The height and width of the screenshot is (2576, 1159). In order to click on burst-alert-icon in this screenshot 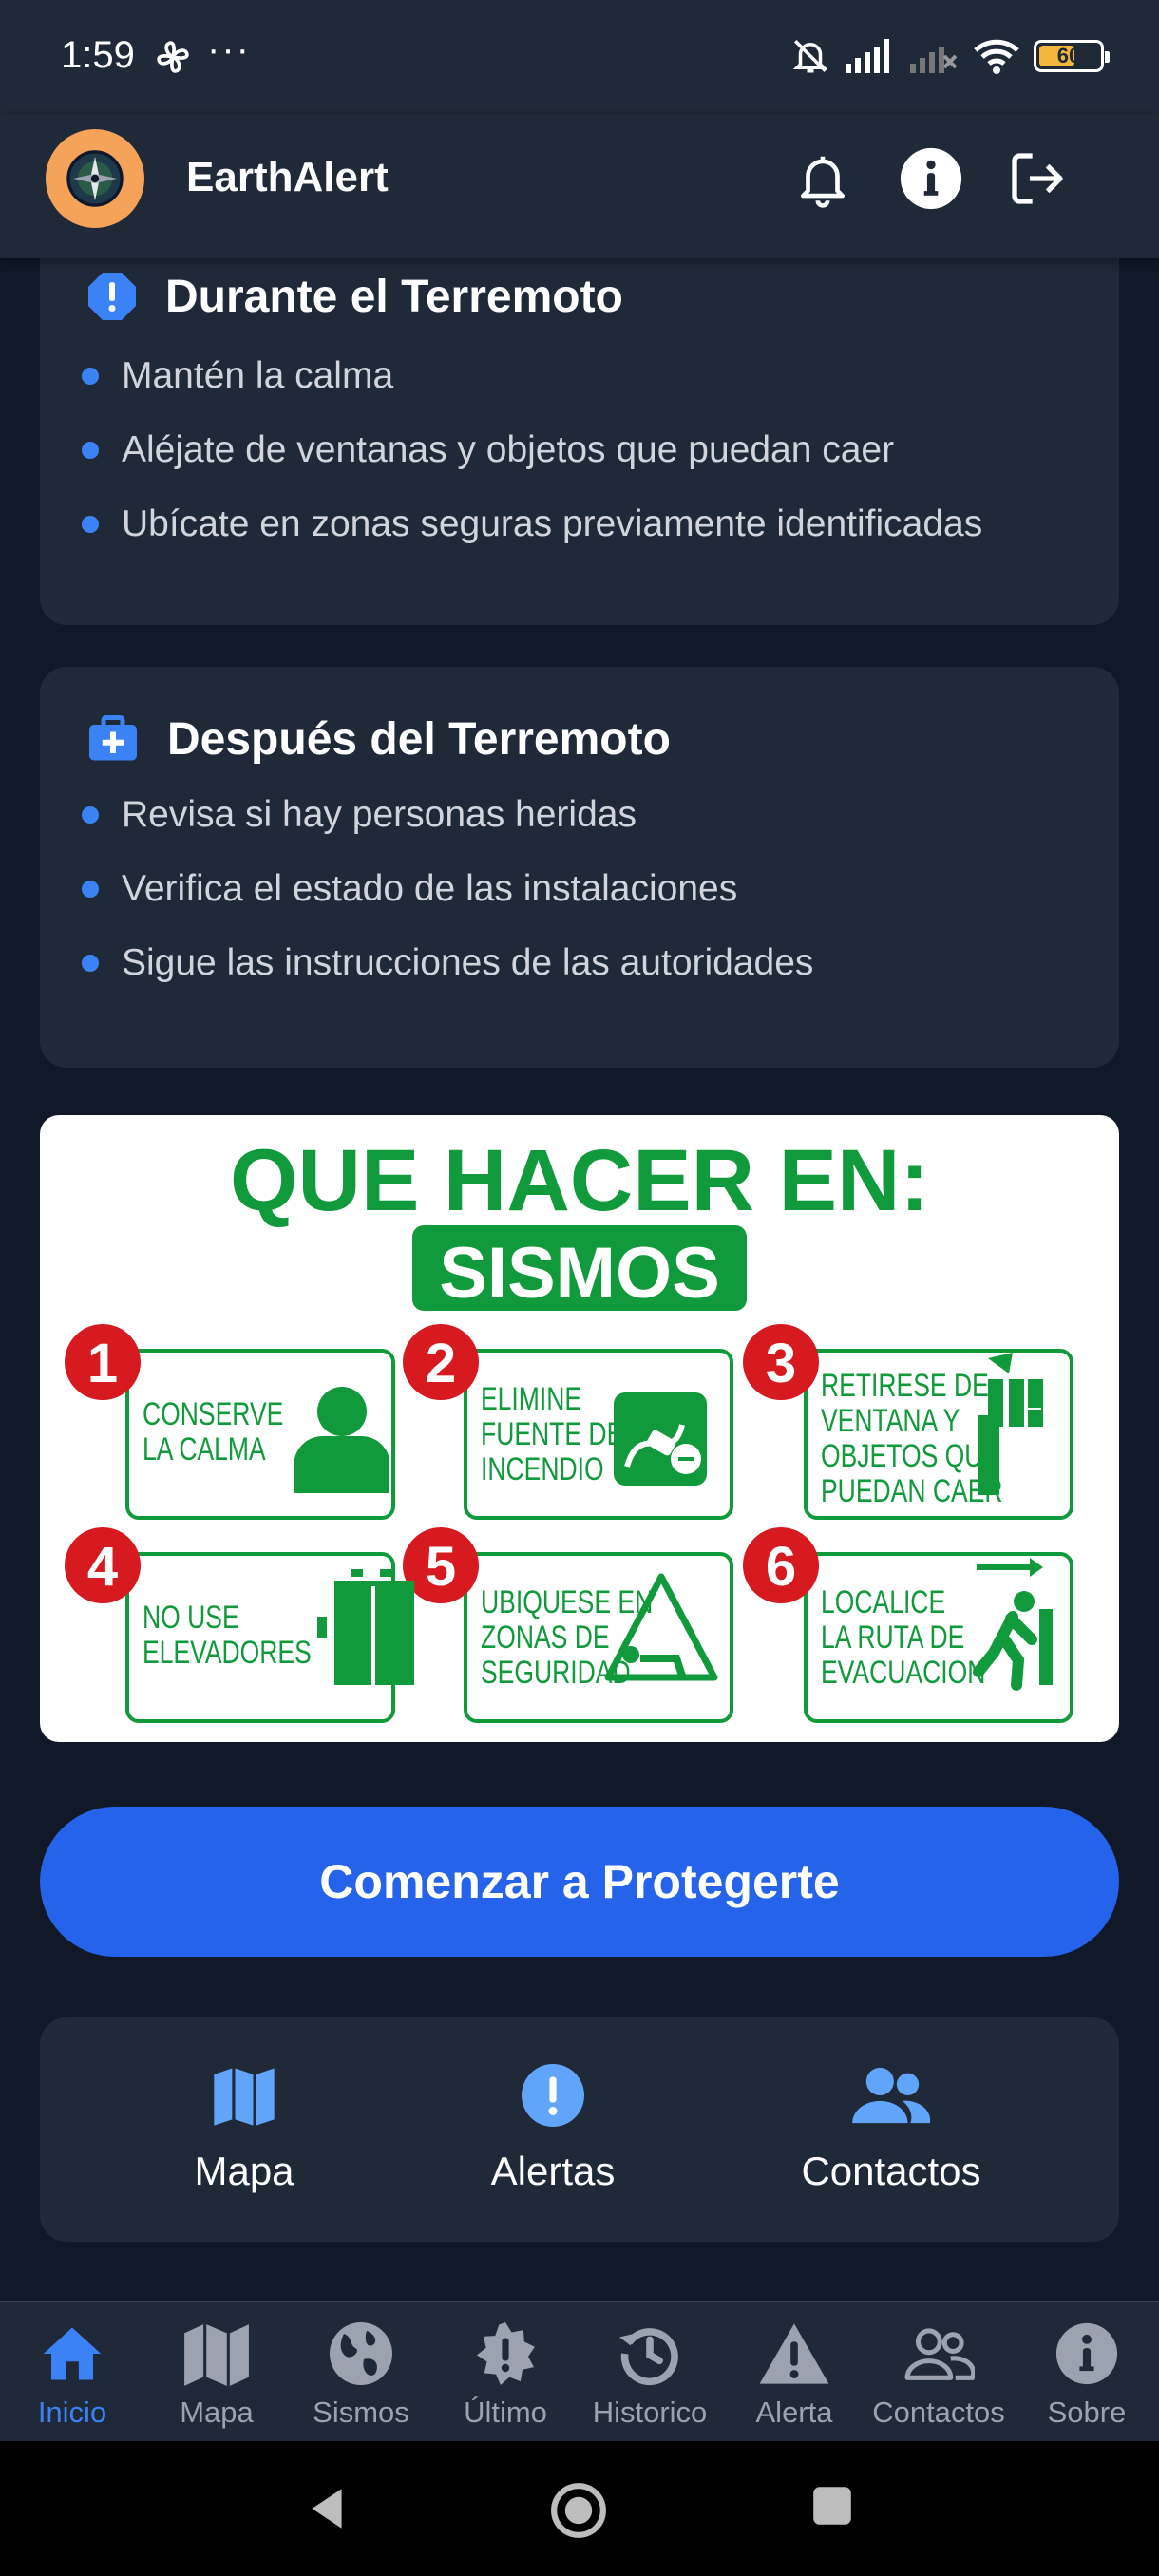, I will do `click(506, 2353)`.